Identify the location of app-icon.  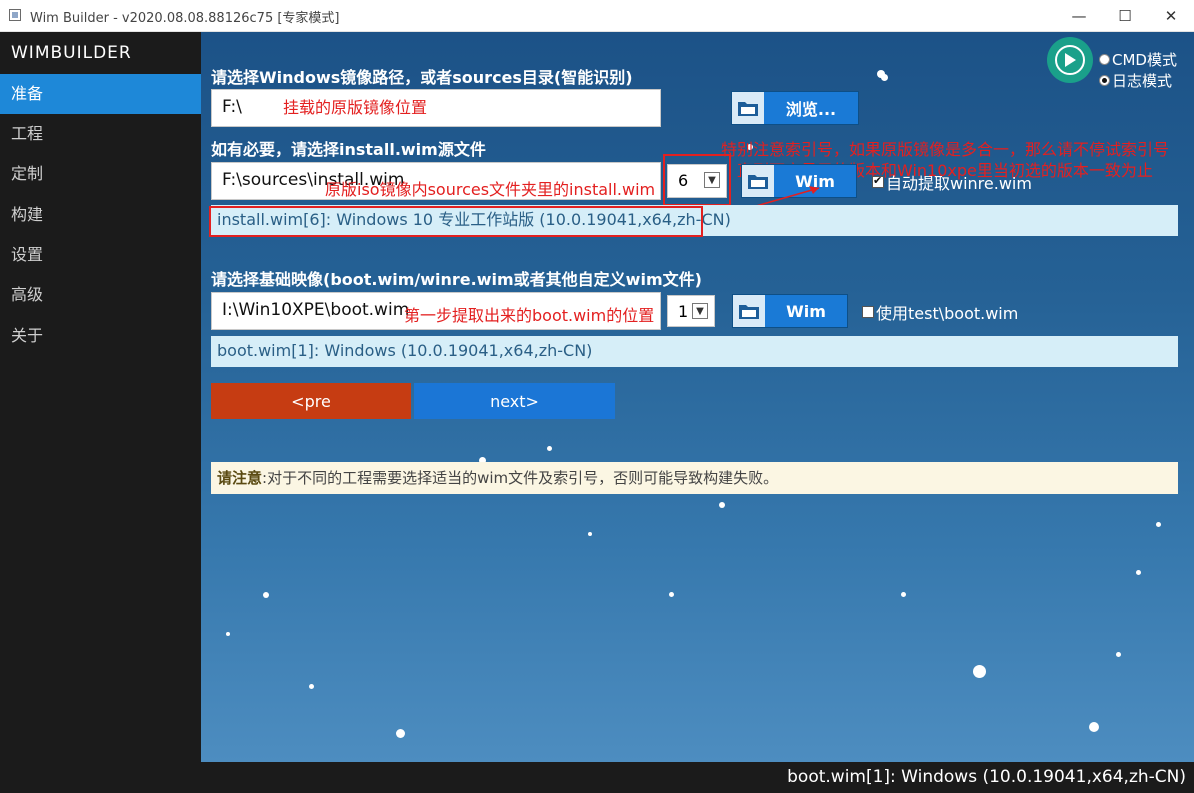
(15, 15).